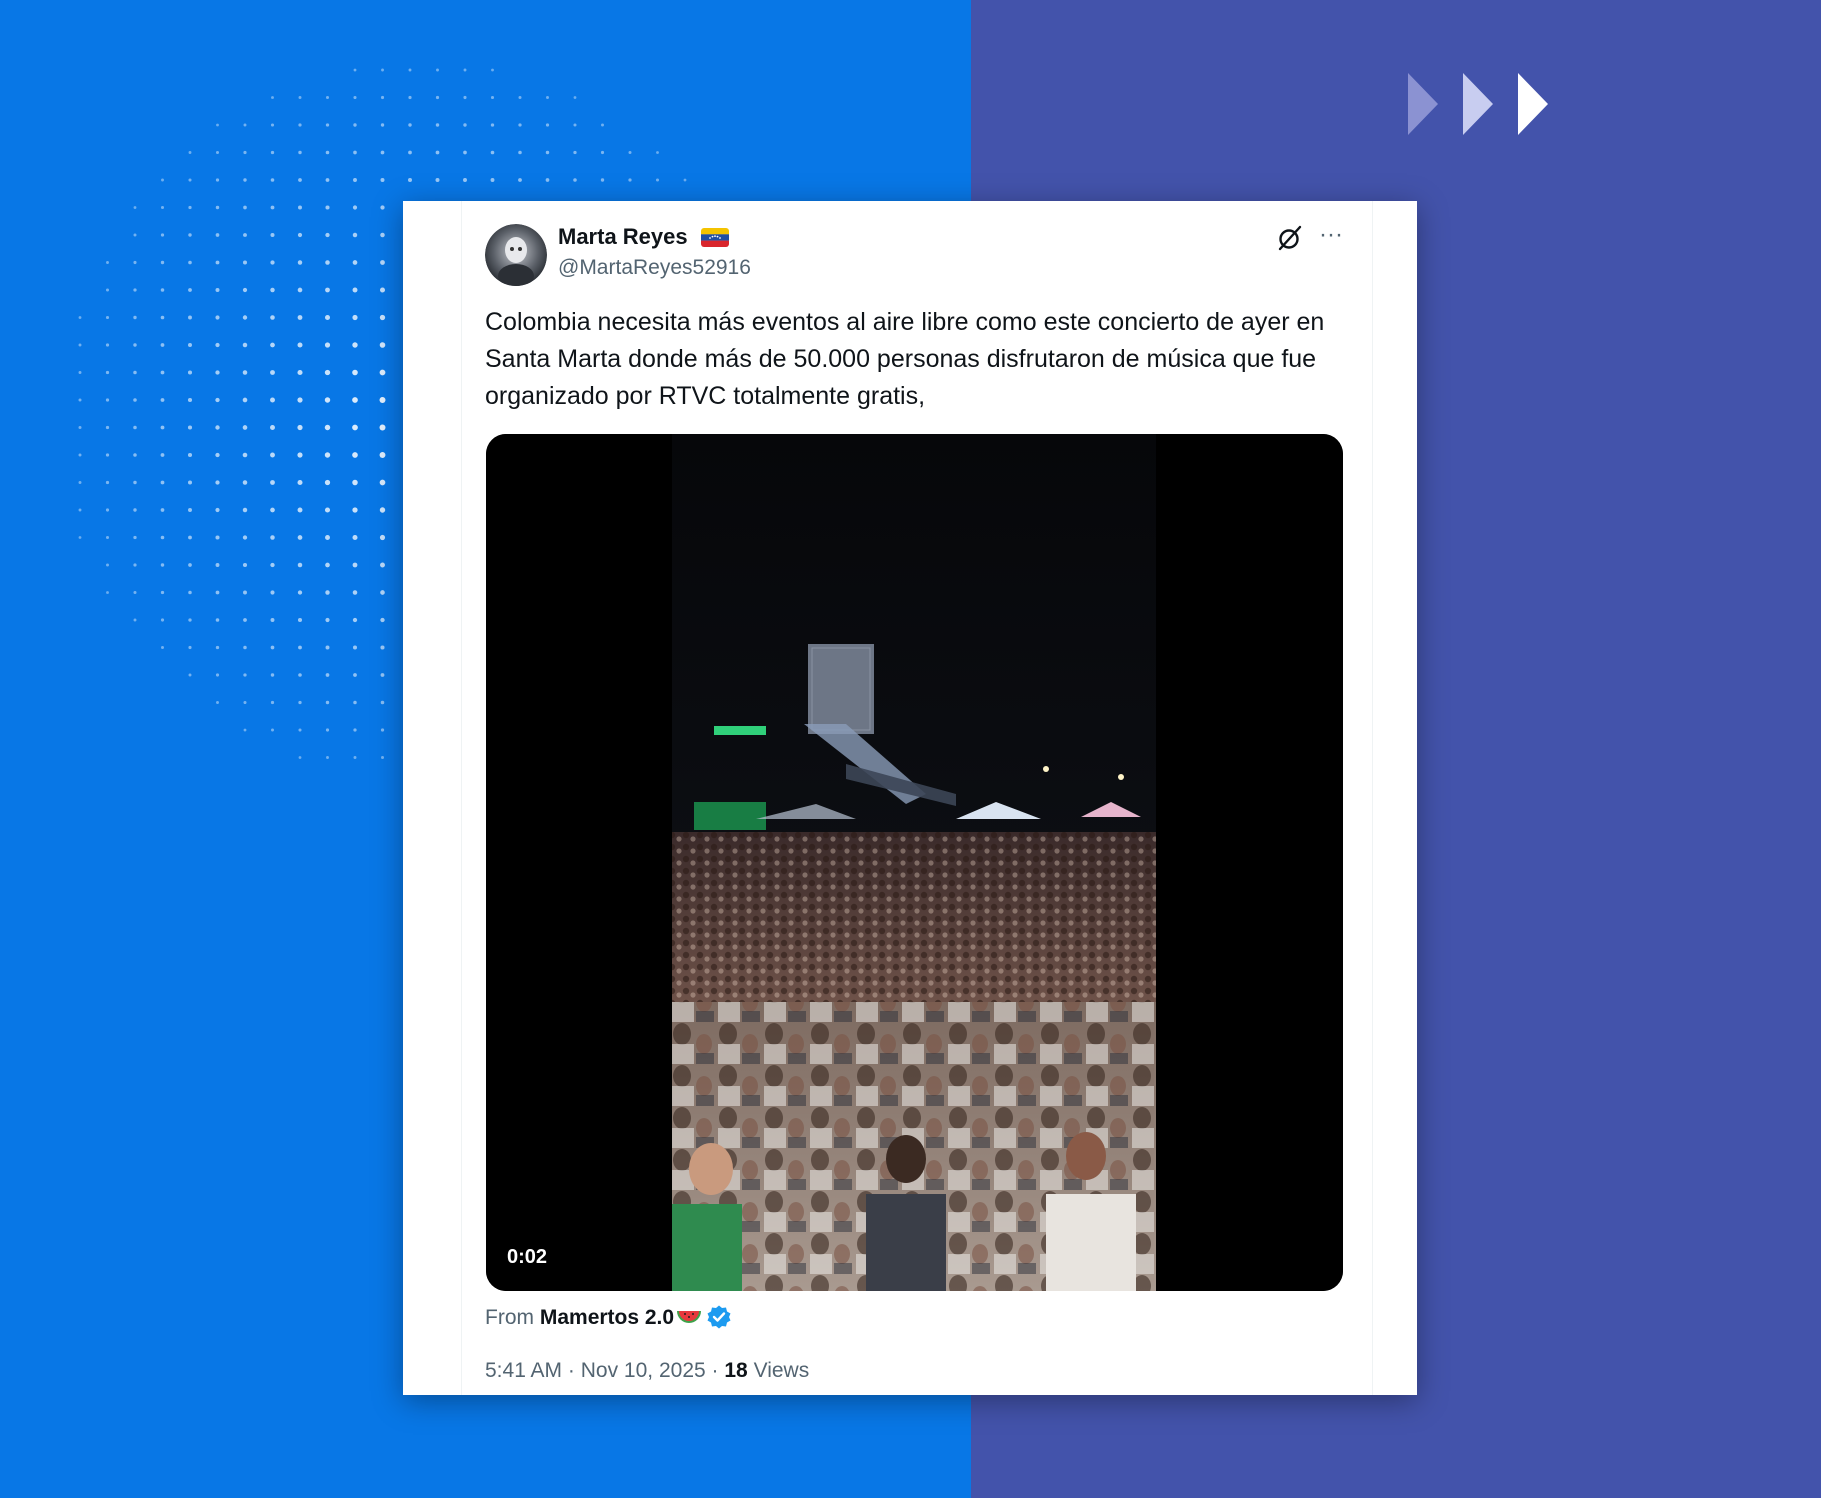 This screenshot has height=1498, width=1821. I want to click on tweet-meta: 5:41 AM · Nov 10, 2025 · 18 Views, so click(647, 1371).